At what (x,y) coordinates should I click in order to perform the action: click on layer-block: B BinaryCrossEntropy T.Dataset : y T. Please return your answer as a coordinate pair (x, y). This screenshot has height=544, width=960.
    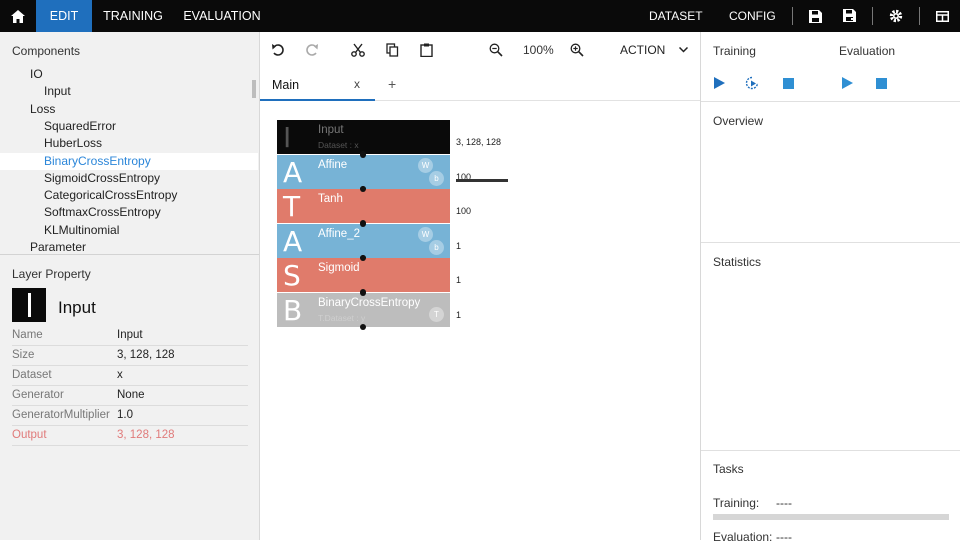
    Looking at the image, I should click on (363, 310).